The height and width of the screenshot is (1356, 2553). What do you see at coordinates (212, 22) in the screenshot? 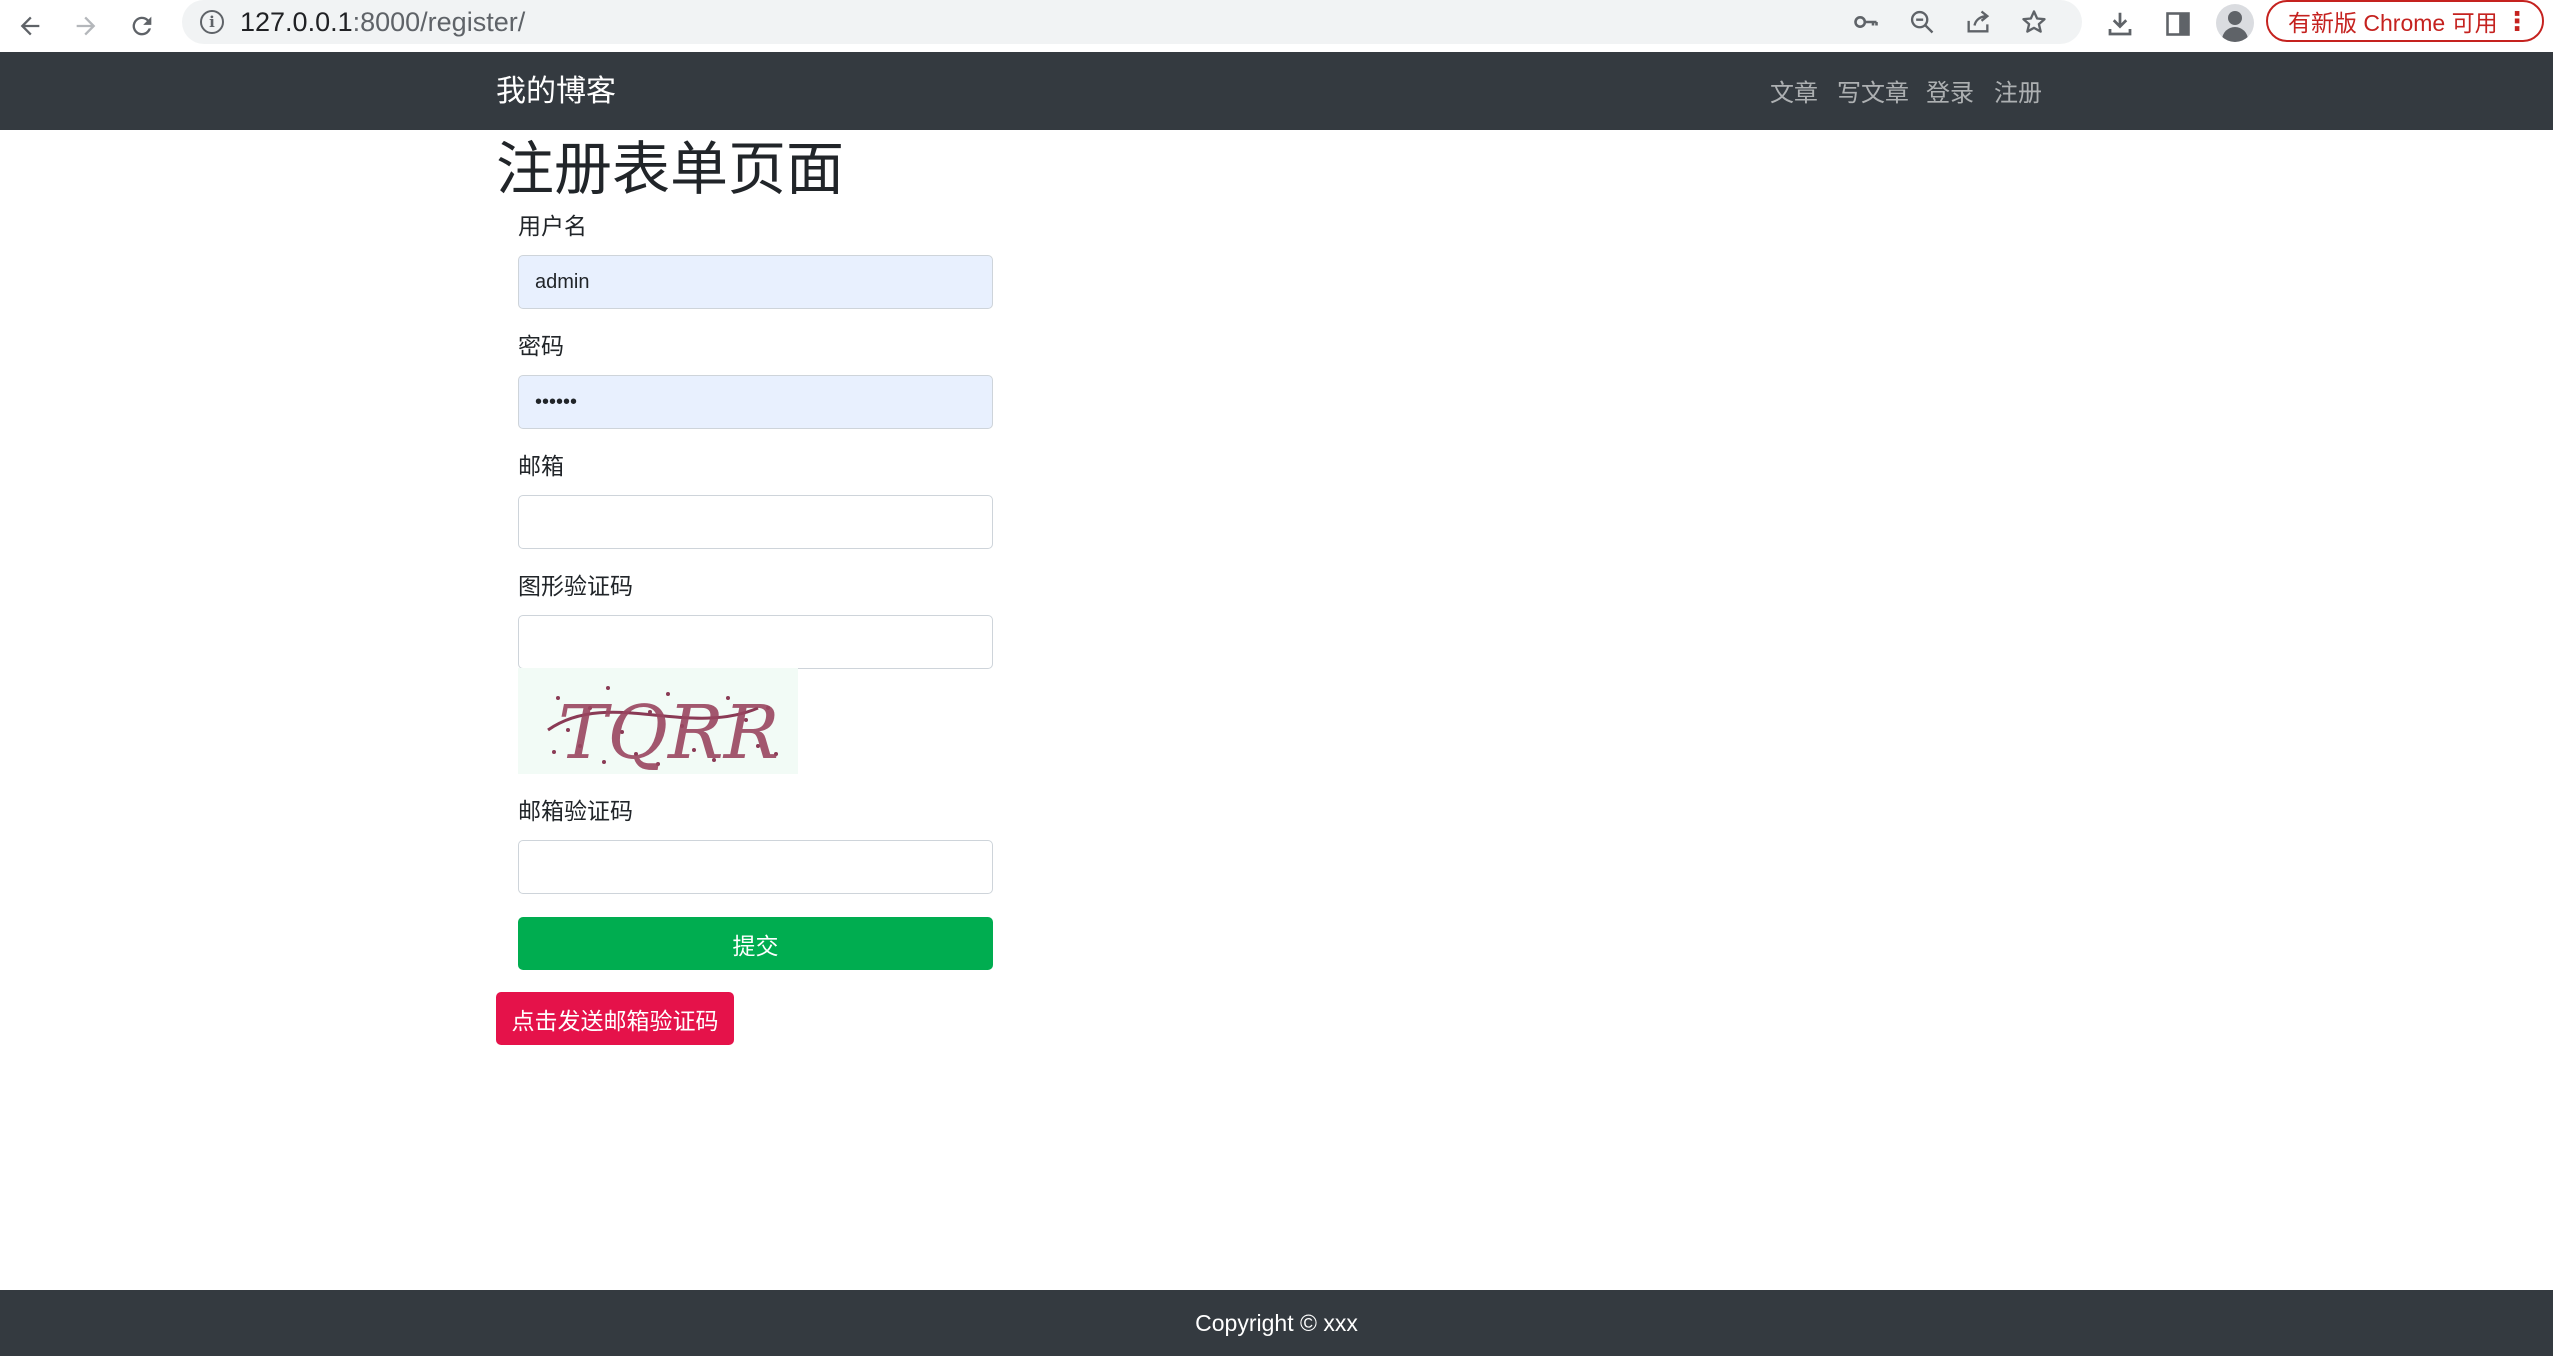
I see `info-icon: i` at bounding box center [212, 22].